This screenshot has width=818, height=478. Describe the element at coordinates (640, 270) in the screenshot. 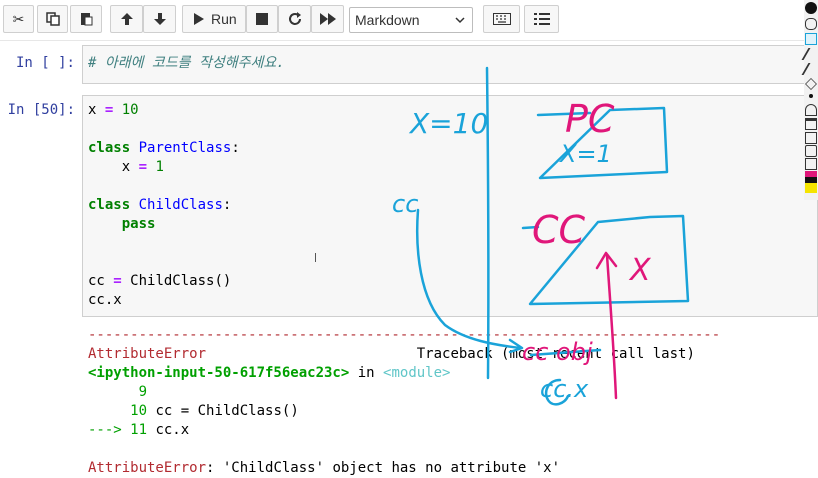

I see `cc-x-note: X` at that location.